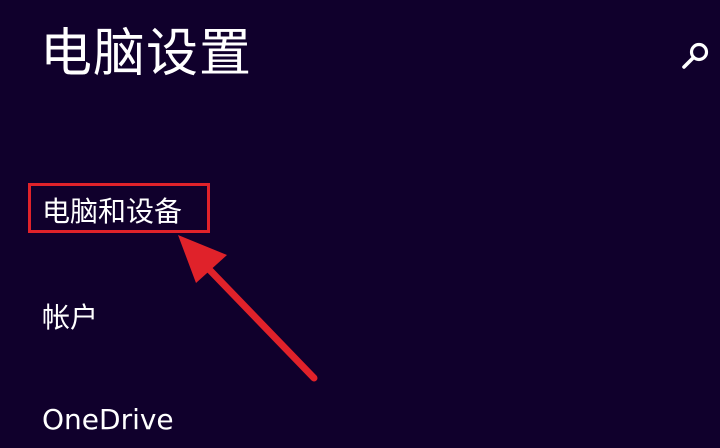 The height and width of the screenshot is (448, 720). What do you see at coordinates (119, 208) in the screenshot?
I see `annotation-highlight-box` at bounding box center [119, 208].